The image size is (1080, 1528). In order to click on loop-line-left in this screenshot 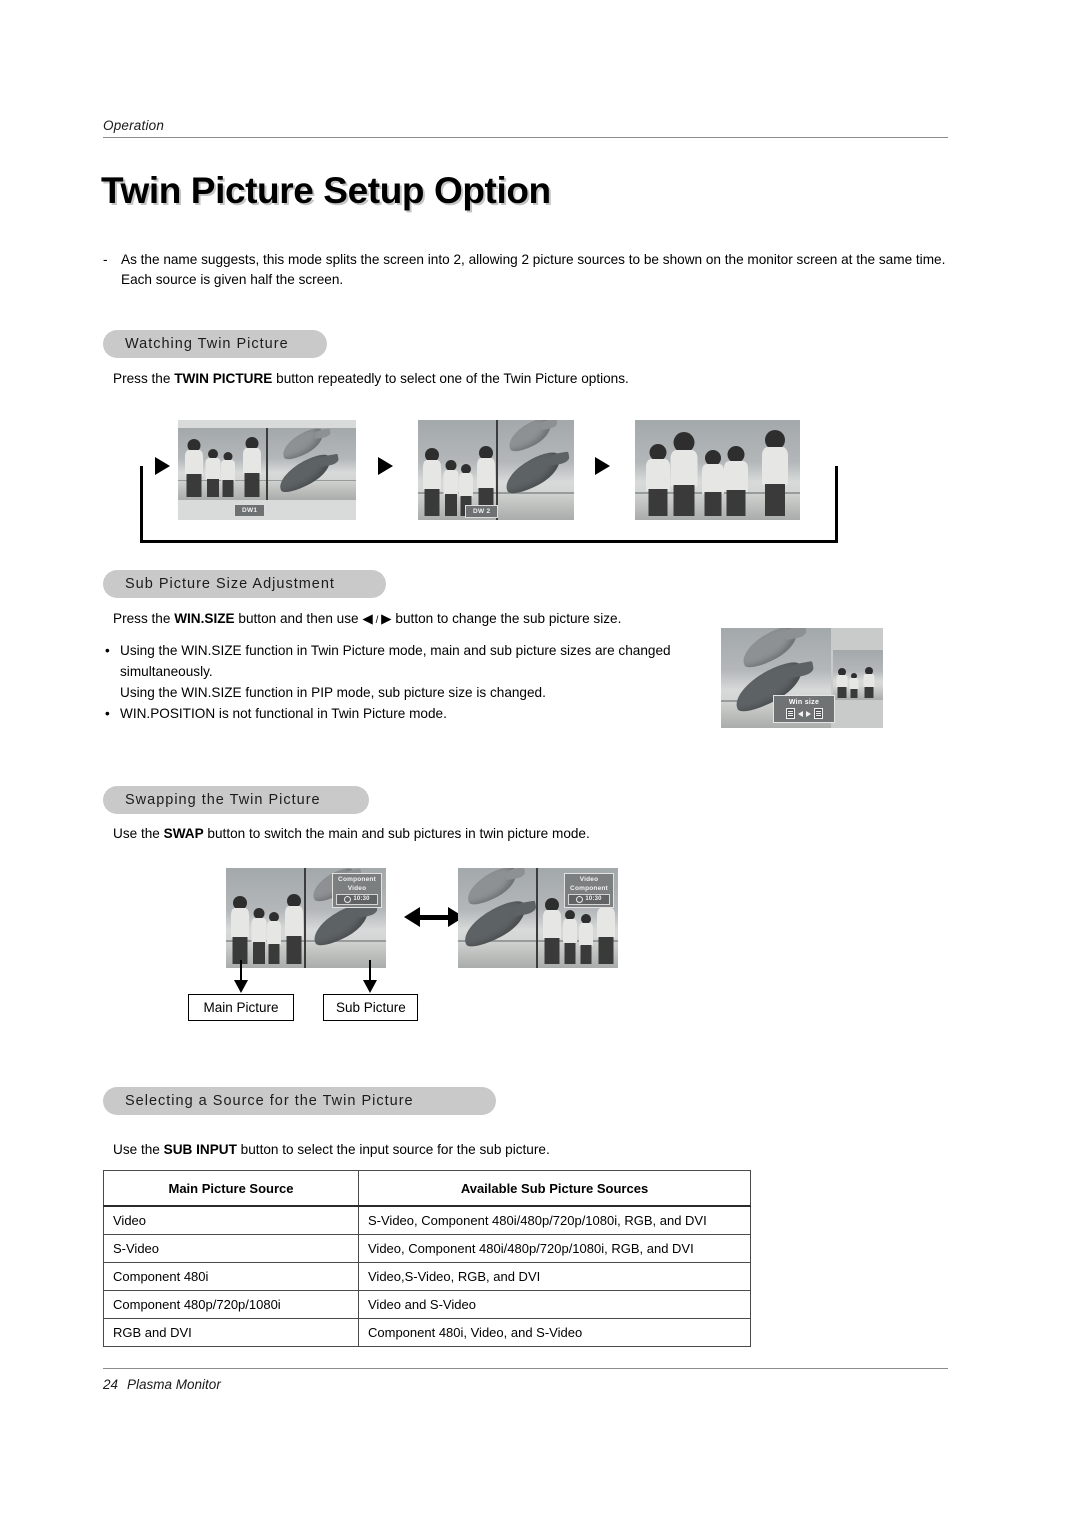, I will do `click(141, 504)`.